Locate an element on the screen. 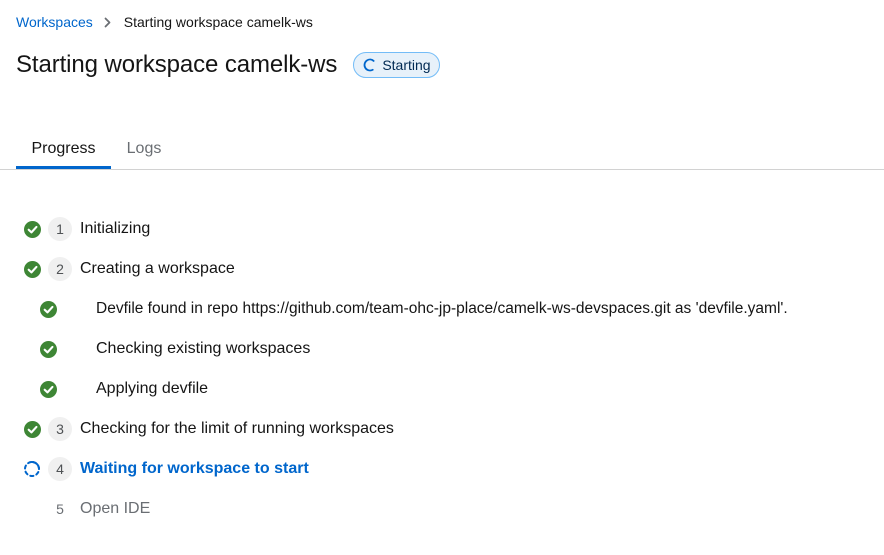 This screenshot has width=884, height=555. progress-step: 1 Initializing is located at coordinates (442, 229).